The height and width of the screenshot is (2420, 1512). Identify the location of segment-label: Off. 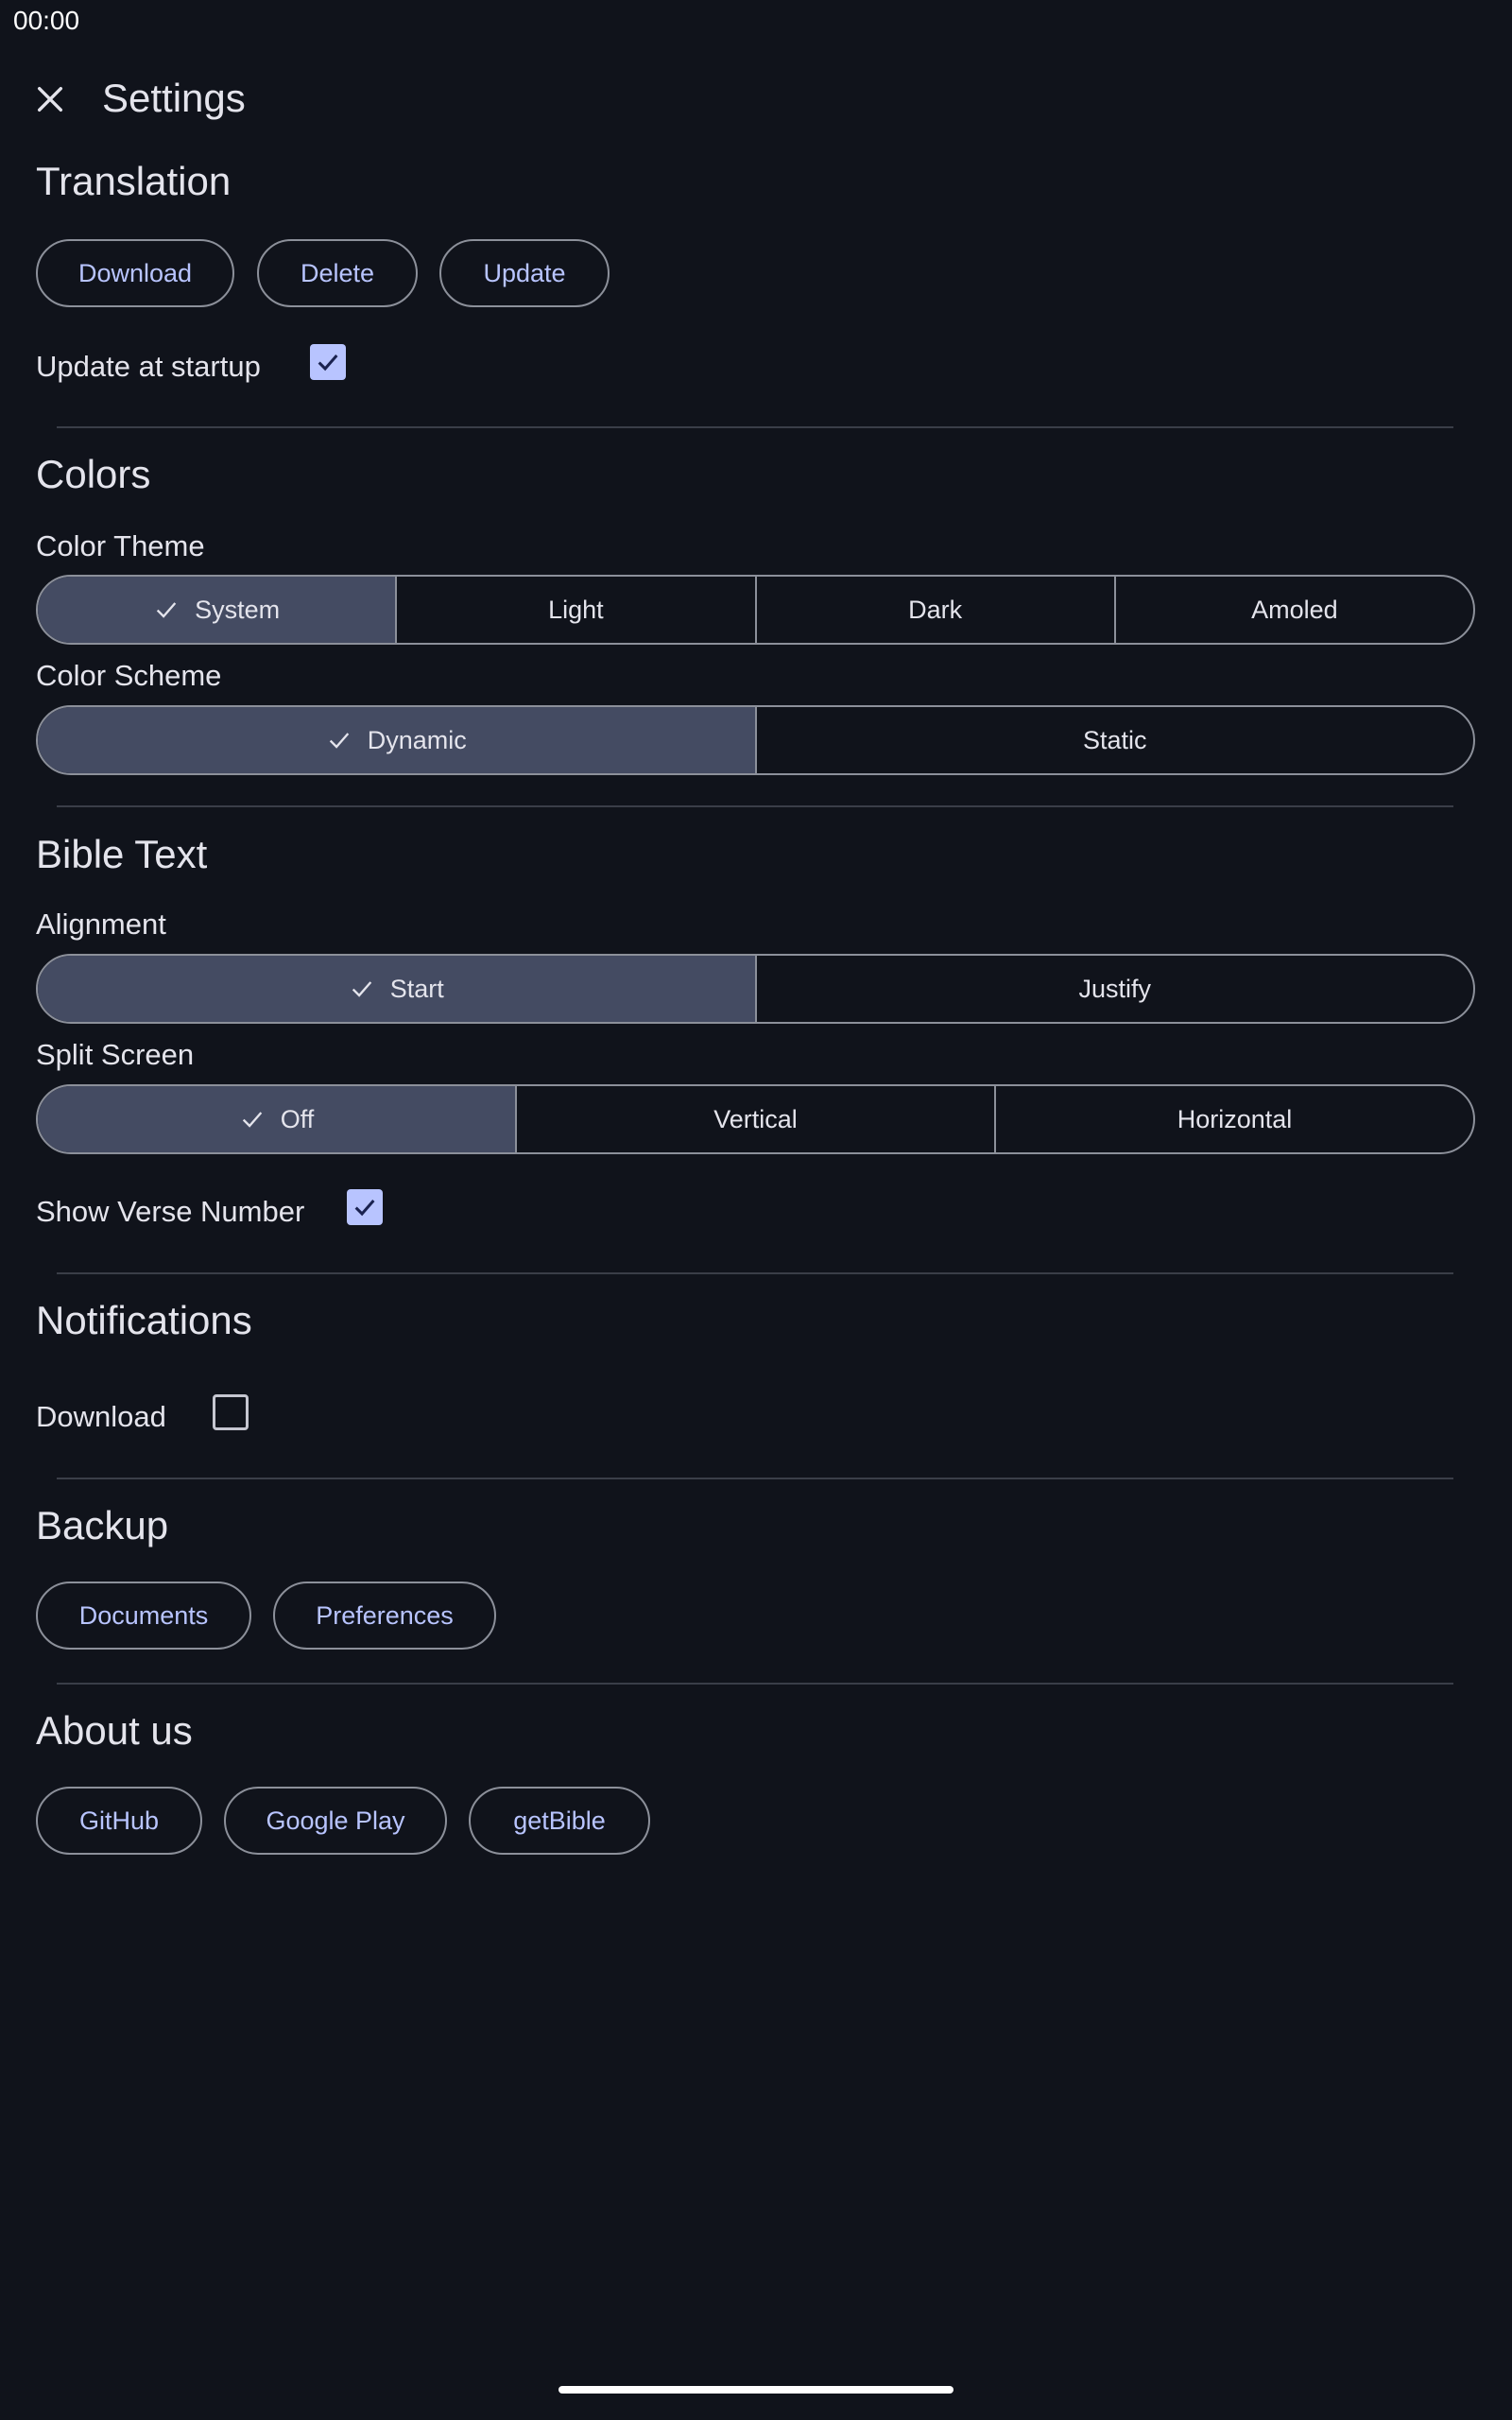
(297, 1118).